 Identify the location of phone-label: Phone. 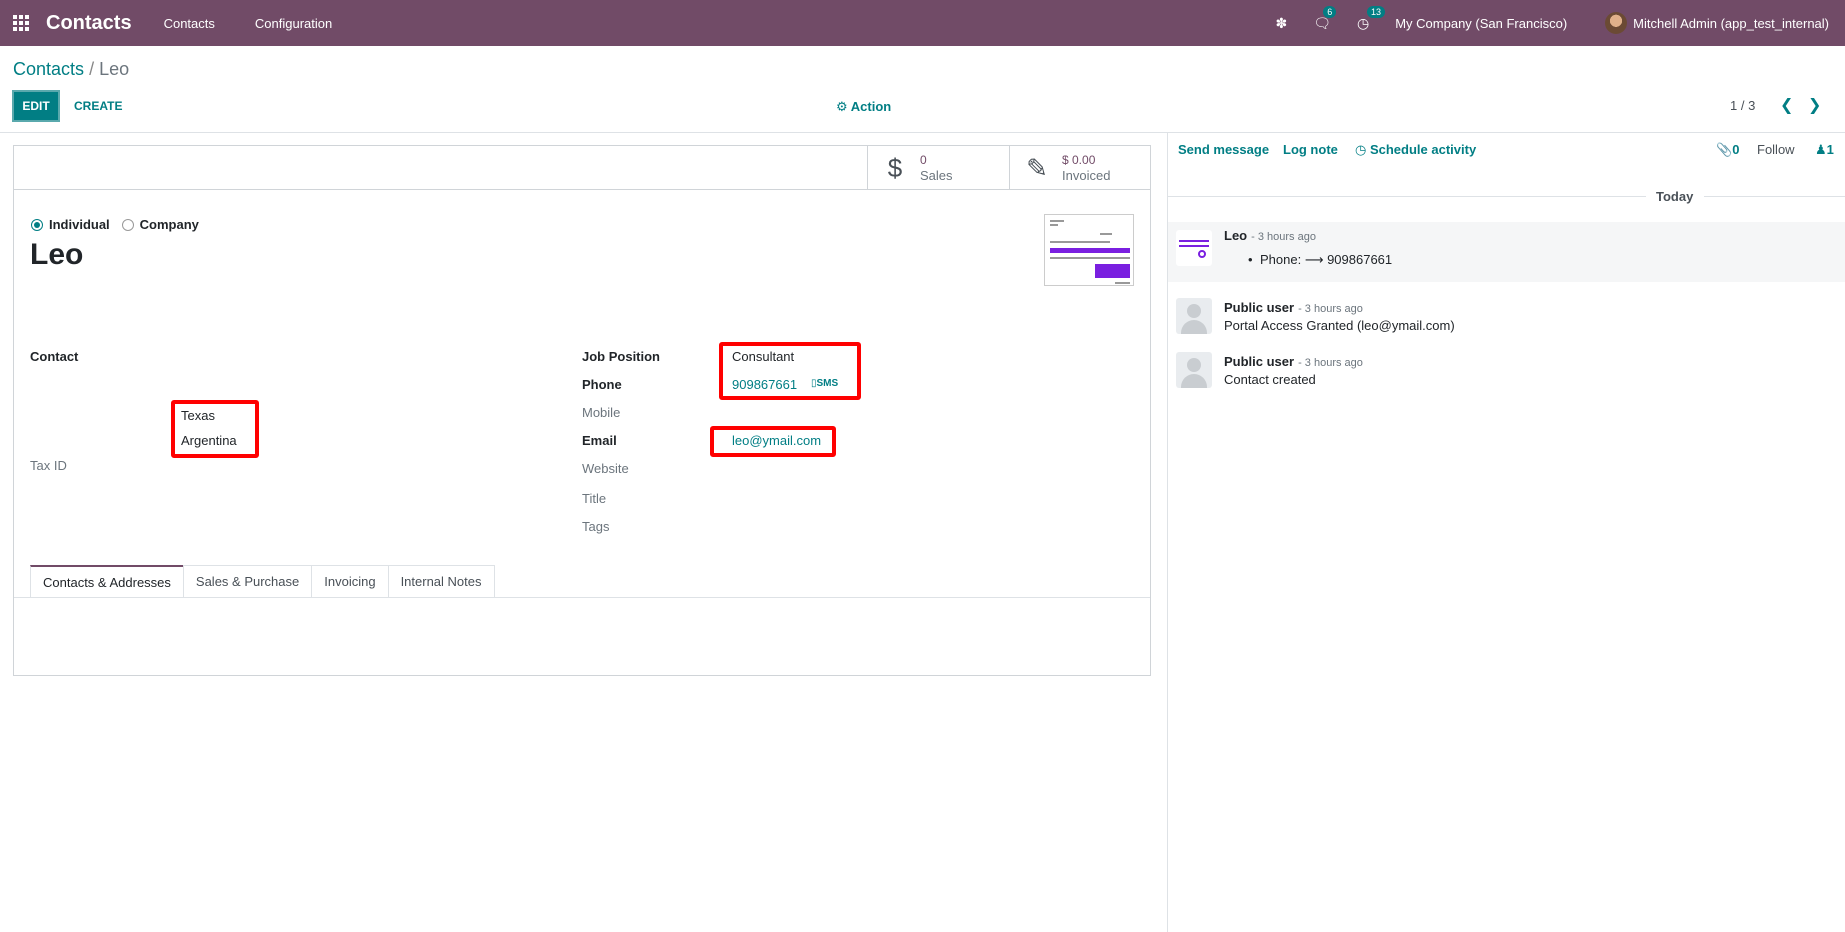
(602, 384).